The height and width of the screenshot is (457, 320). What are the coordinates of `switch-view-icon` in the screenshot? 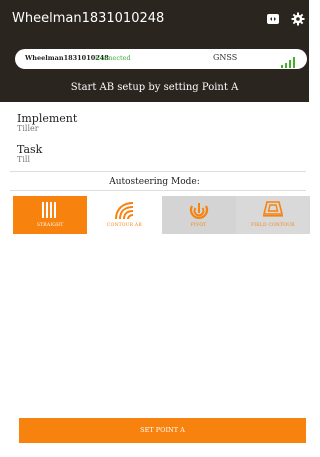 It's located at (274, 19).